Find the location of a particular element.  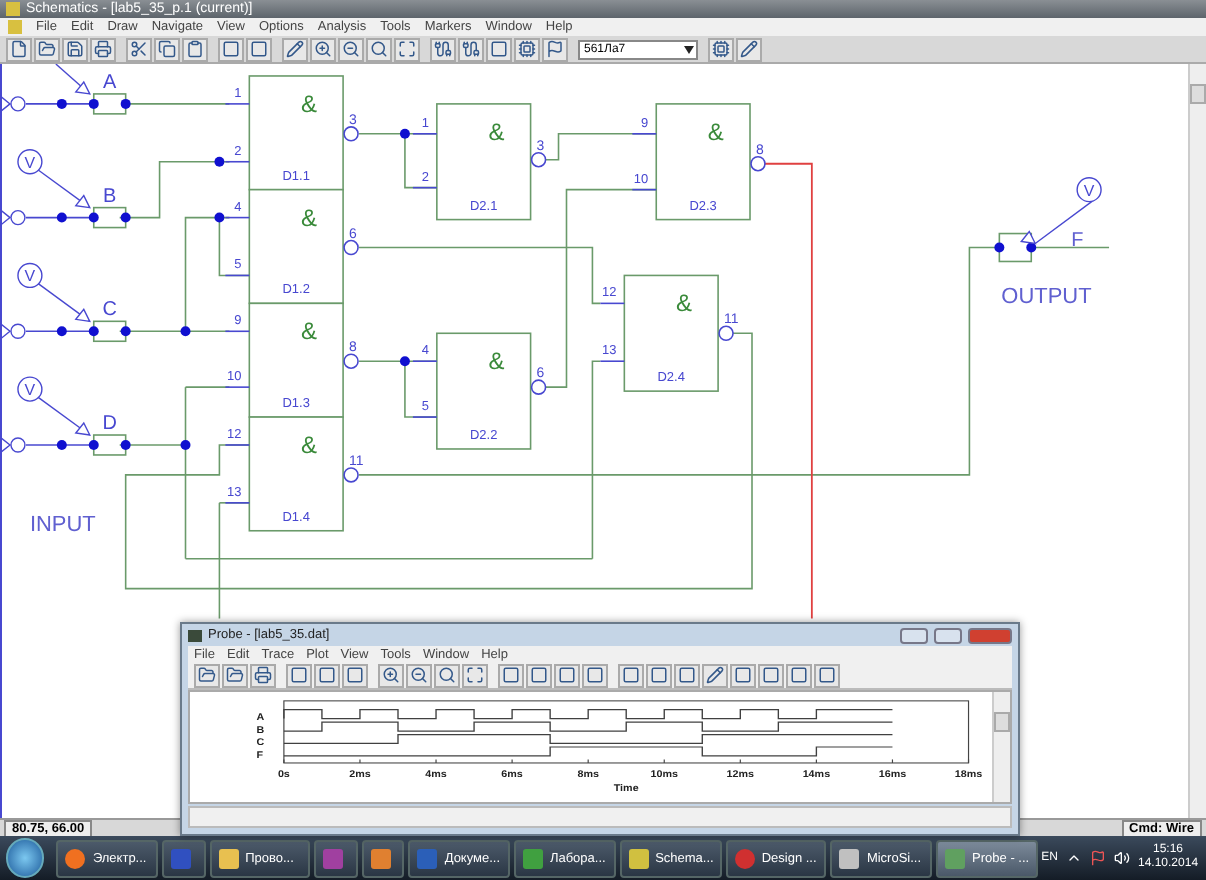

input-label: A is located at coordinates (110, 82).